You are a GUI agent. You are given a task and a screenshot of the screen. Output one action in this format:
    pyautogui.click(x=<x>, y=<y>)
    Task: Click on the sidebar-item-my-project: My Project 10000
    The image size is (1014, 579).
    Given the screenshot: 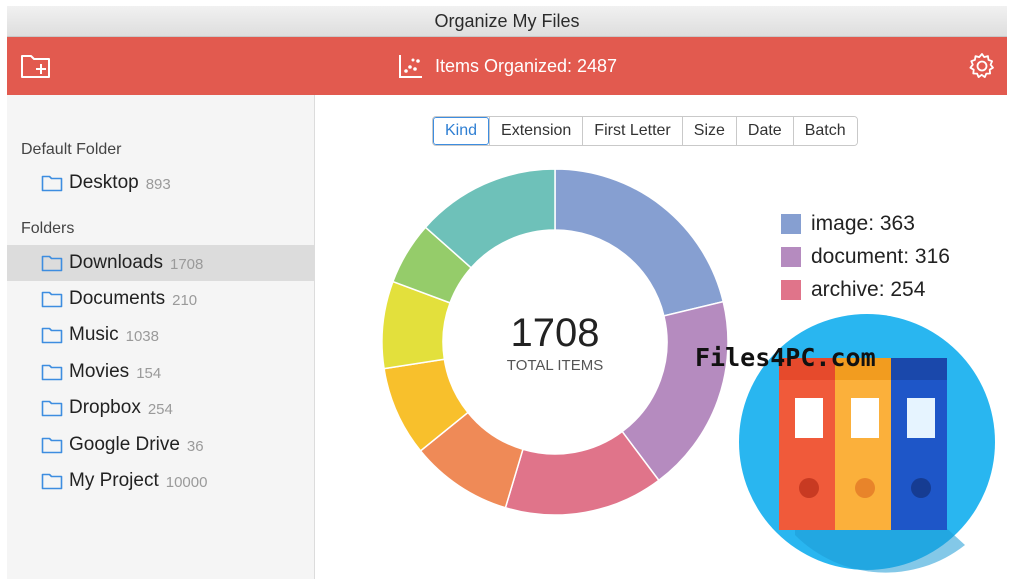 What is the action you would take?
    pyautogui.click(x=160, y=481)
    